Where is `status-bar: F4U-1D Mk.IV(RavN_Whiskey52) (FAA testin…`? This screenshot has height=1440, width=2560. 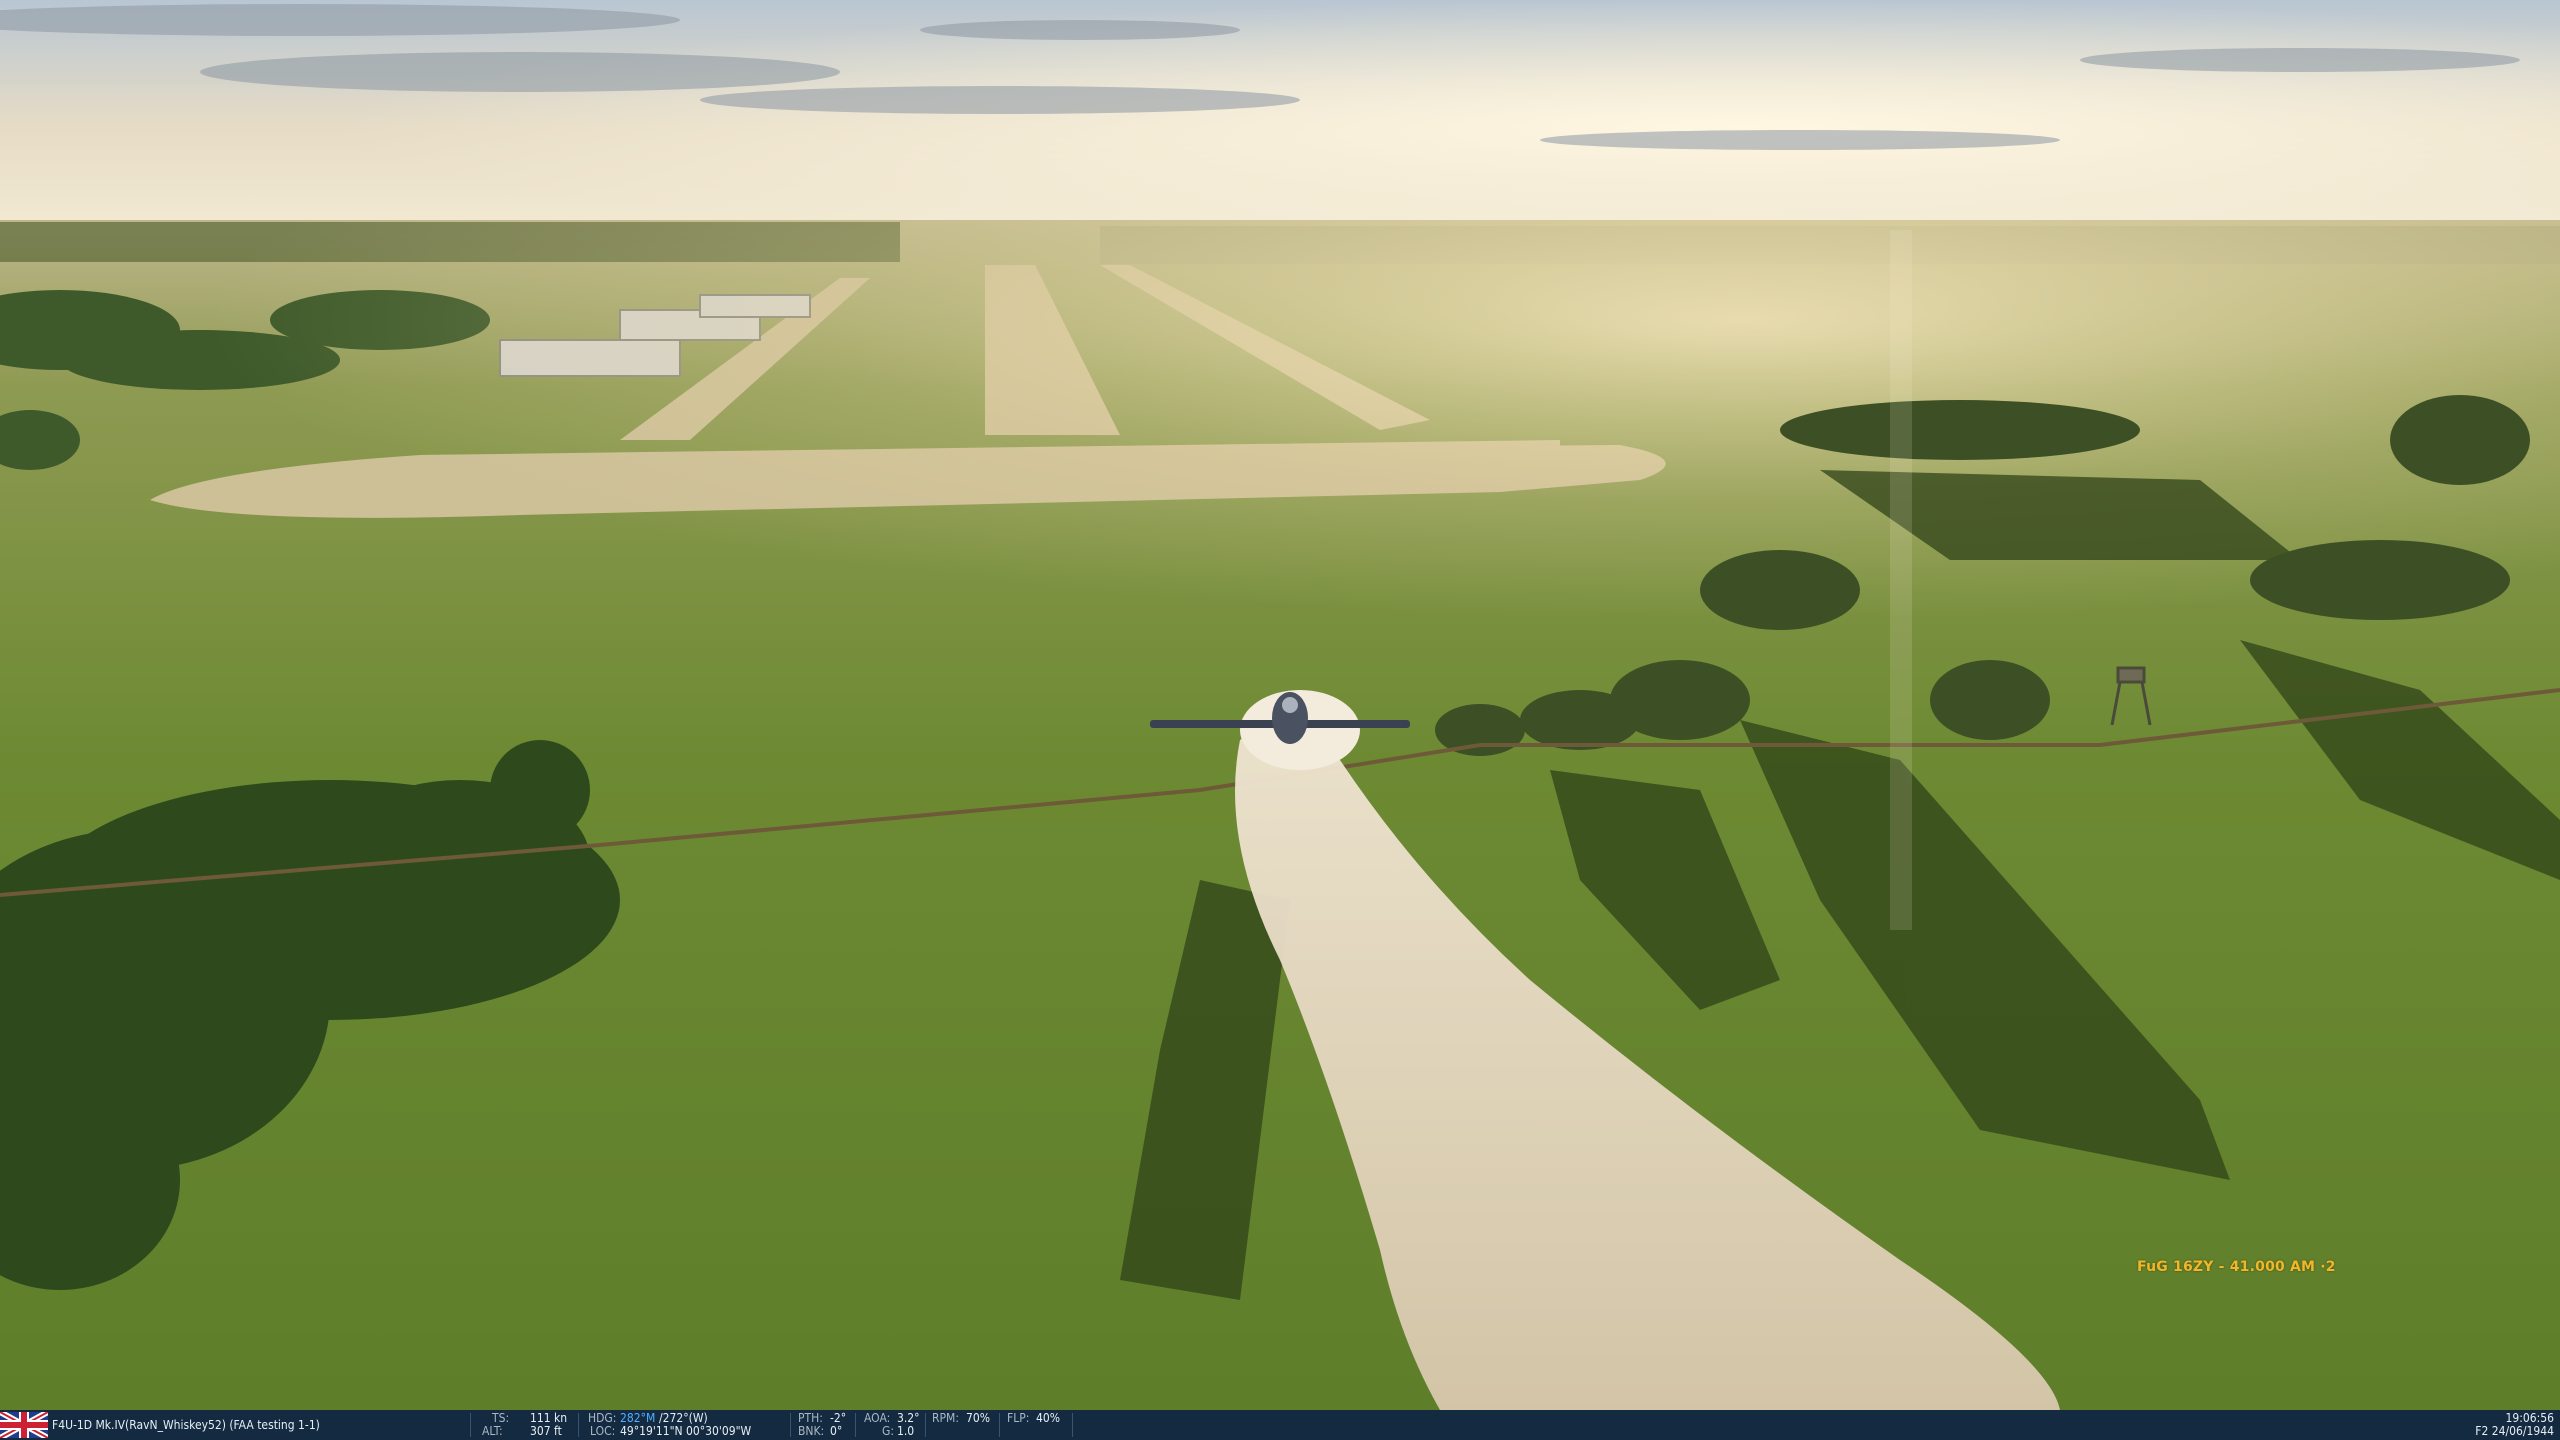 status-bar: F4U-1D Mk.IV(RavN_Whiskey52) (FAA testin… is located at coordinates (1280, 1425).